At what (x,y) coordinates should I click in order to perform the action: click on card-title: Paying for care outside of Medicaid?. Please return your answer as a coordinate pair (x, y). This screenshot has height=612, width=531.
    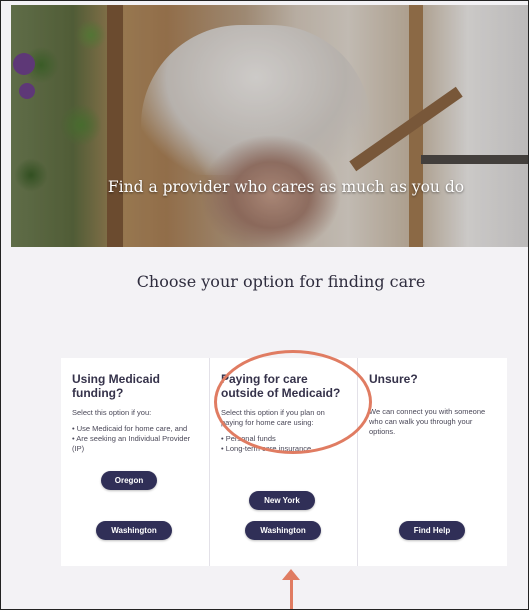
    Looking at the image, I should click on (281, 386).